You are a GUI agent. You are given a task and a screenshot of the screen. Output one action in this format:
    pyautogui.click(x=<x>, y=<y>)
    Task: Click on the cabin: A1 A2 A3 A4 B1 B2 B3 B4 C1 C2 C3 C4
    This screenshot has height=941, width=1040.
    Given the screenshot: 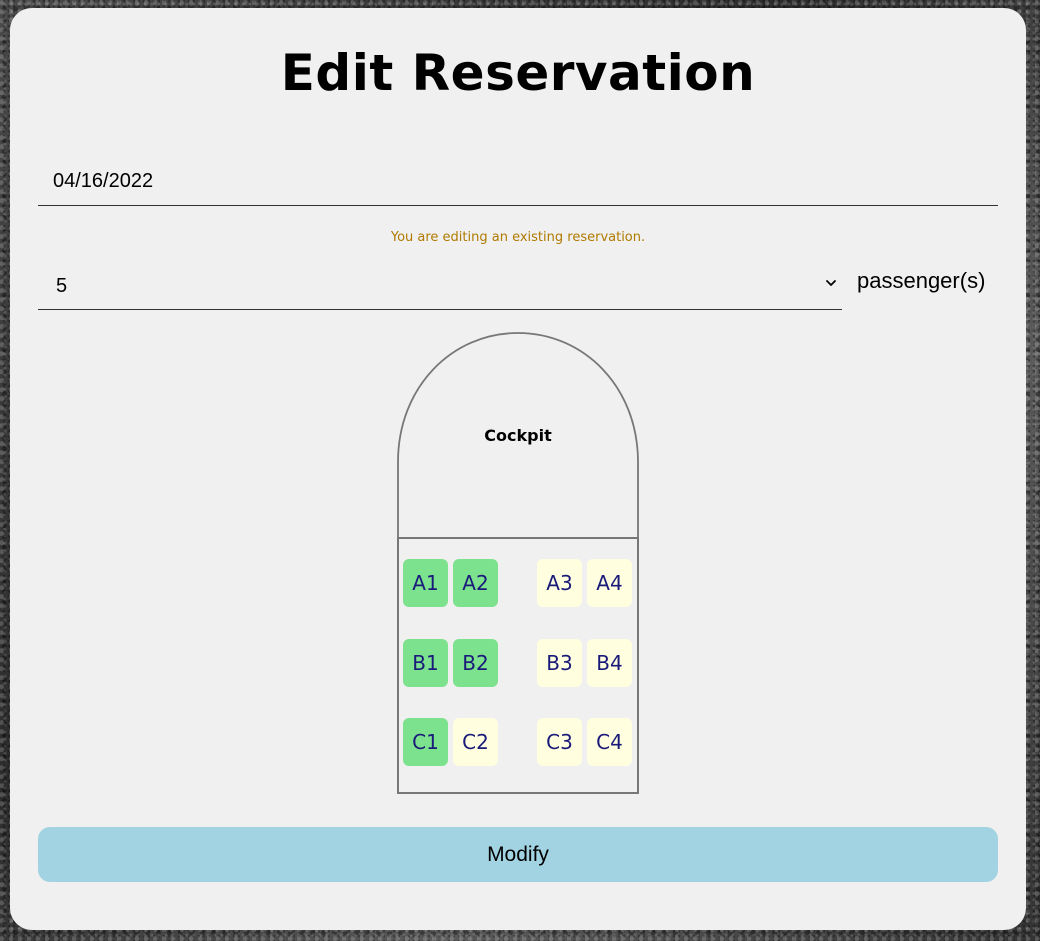 What is the action you would take?
    pyautogui.click(x=518, y=665)
    